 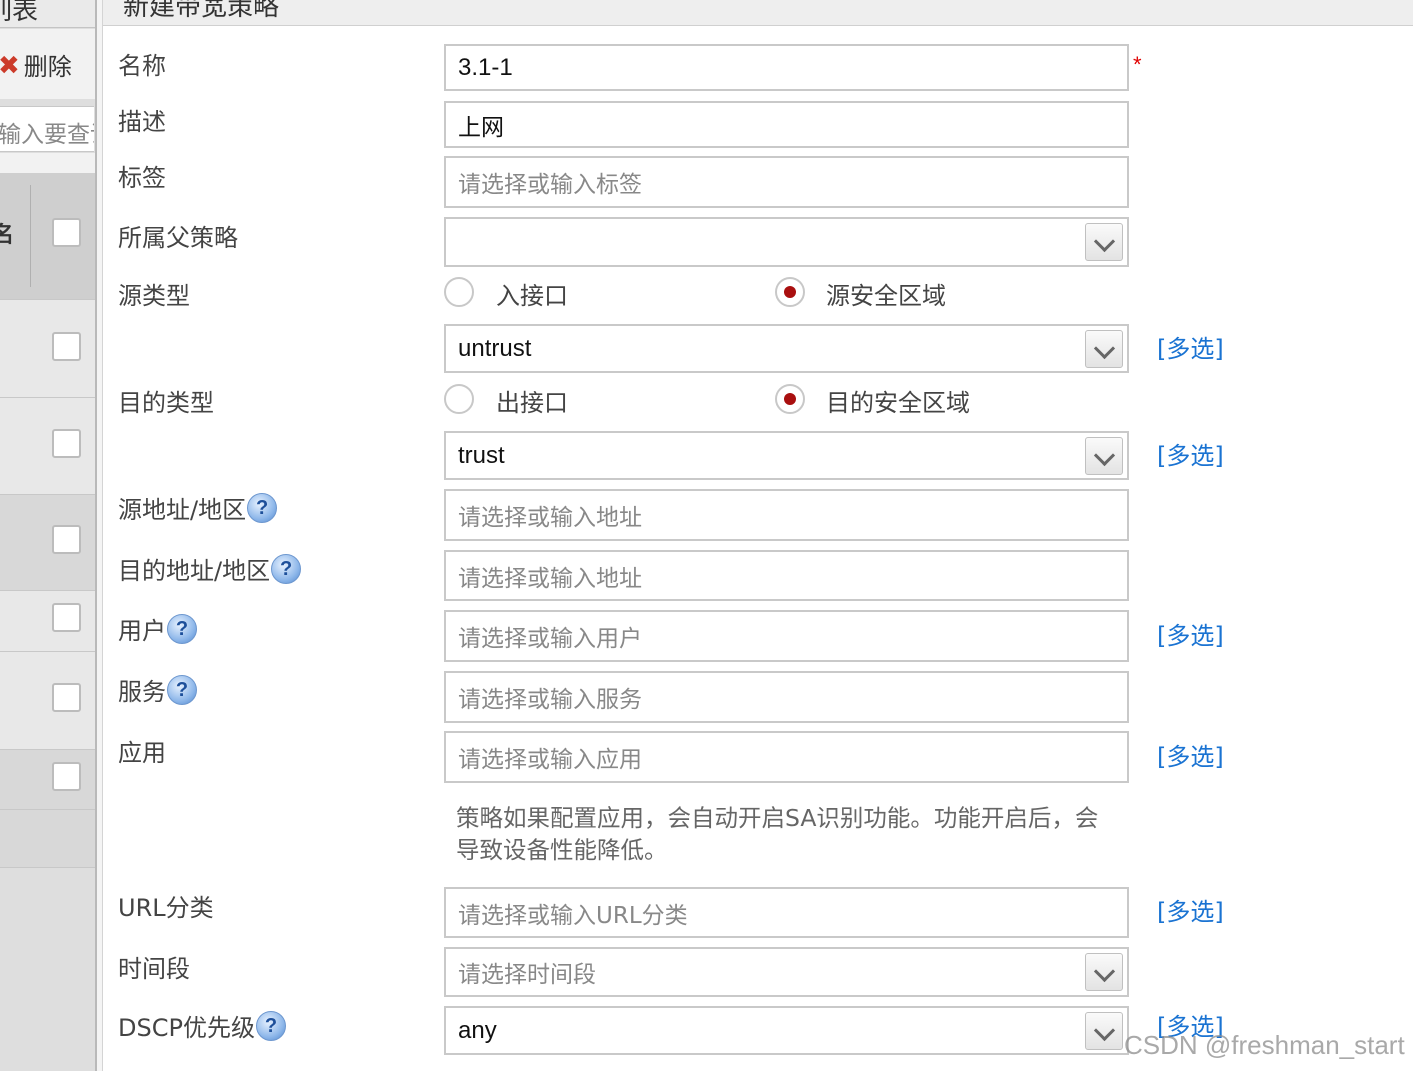 I want to click on dest-address-label: 目的地址/地区?, so click(x=210, y=568).